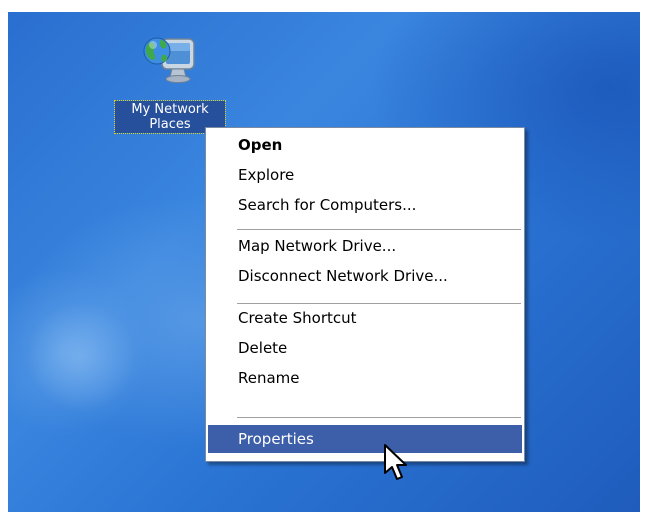 Image resolution: width=646 pixels, height=512 pixels. I want to click on menu-item-properties: Properties, so click(365, 439).